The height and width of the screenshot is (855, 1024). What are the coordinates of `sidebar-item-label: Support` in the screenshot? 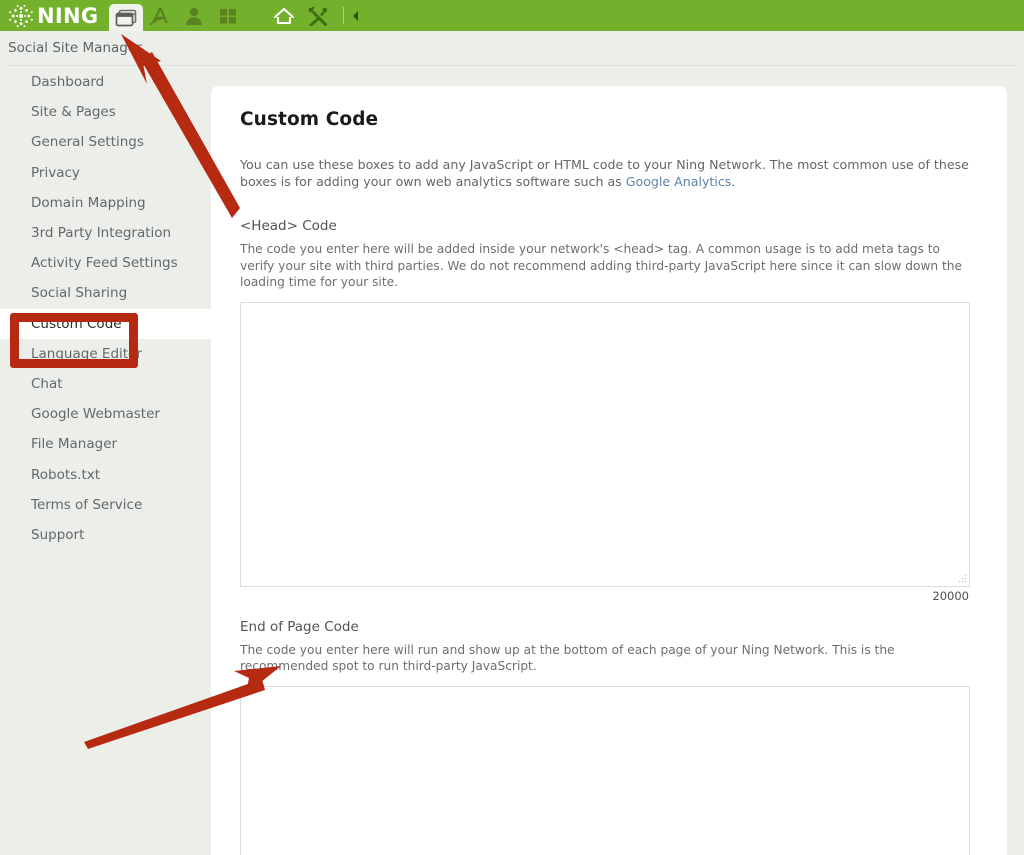 It's located at (58, 534).